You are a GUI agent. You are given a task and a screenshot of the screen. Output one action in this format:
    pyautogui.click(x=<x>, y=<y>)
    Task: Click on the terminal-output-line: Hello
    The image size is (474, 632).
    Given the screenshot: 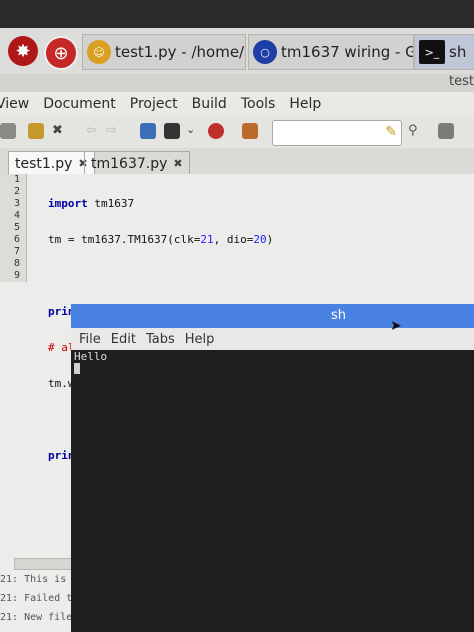 What is the action you would take?
    pyautogui.click(x=91, y=356)
    